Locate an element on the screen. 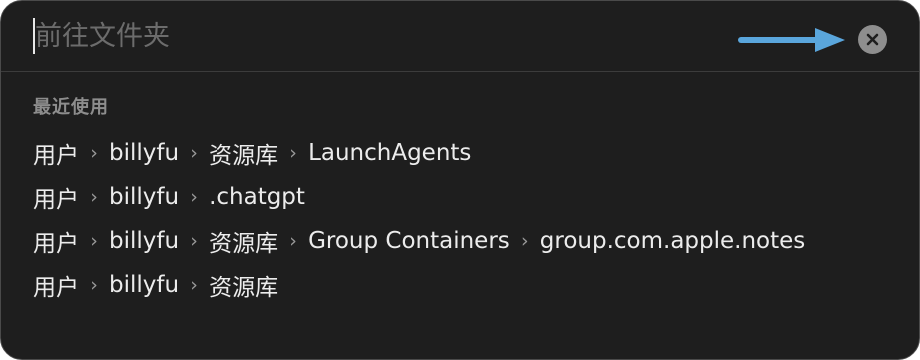 This screenshot has width=920, height=360. clear-button is located at coordinates (872, 39).